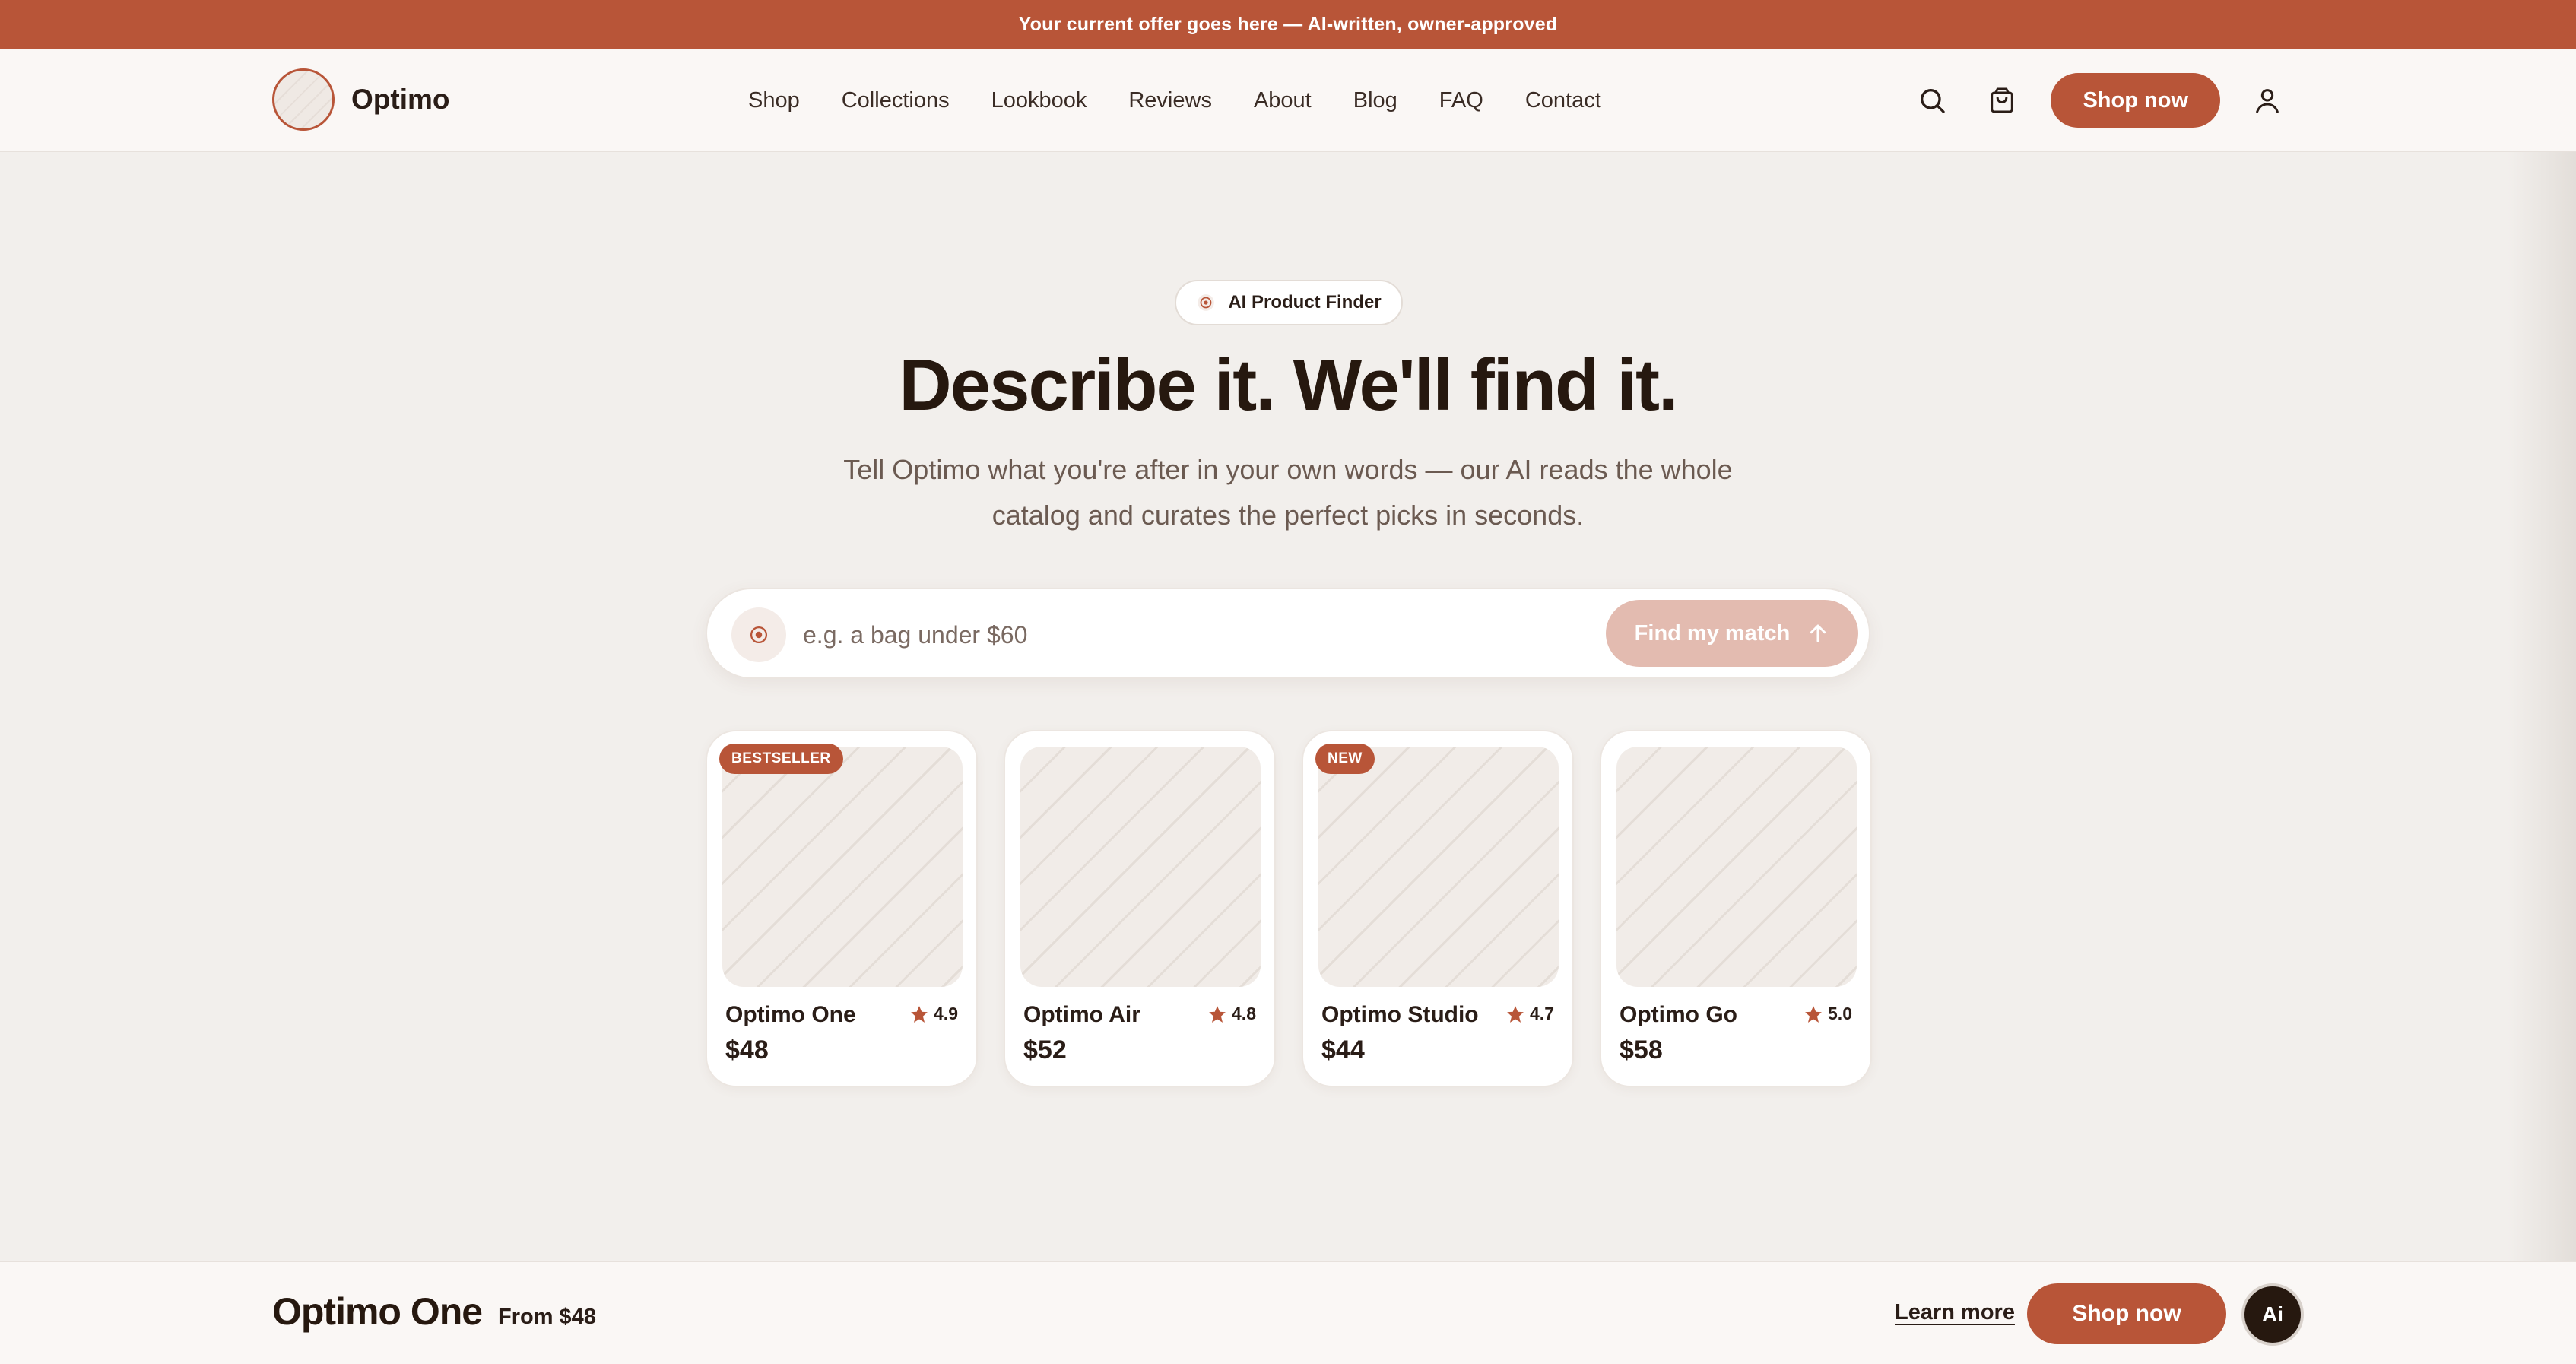 This screenshot has width=2576, height=1364. Describe the element at coordinates (1641, 1050) in the screenshot. I see `product-price: $58` at that location.